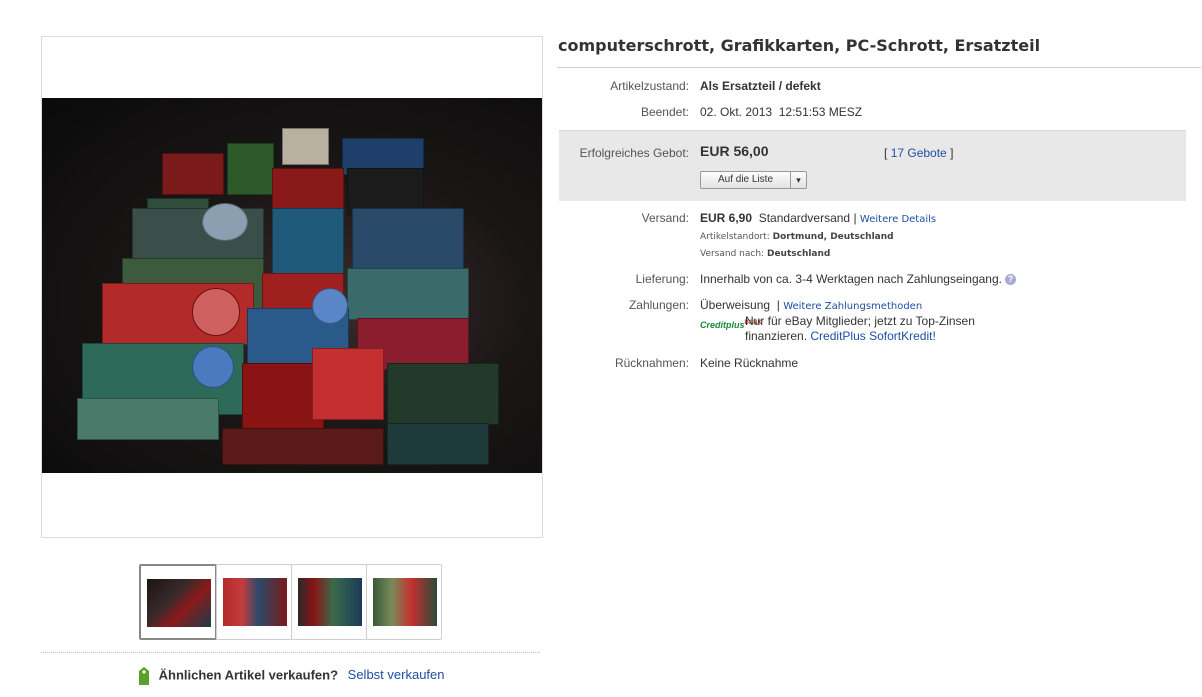 This screenshot has height=697, width=1202. Describe the element at coordinates (735, 305) in the screenshot. I see `payment-method: Überweisung` at that location.